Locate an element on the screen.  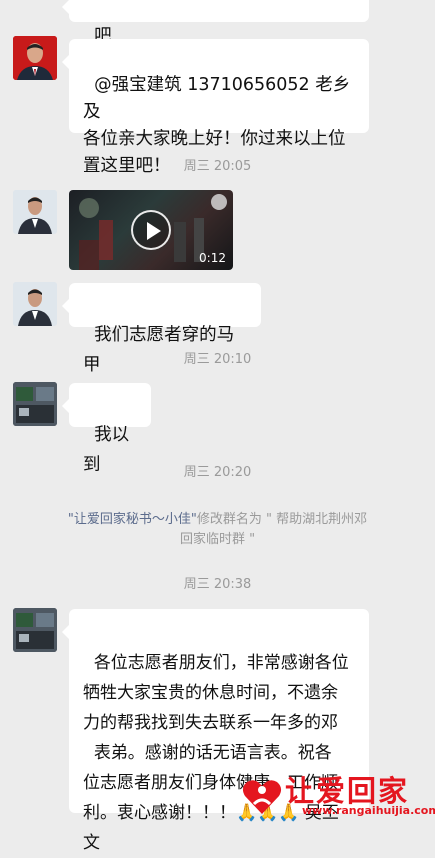
avatar-sender-red is located at coordinates (35, 58).